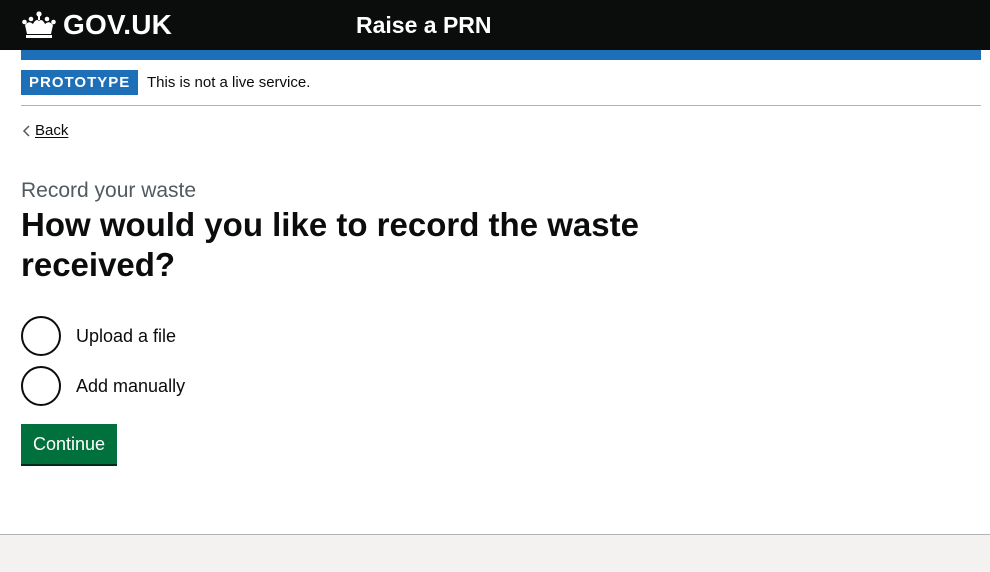  What do you see at coordinates (126, 336) in the screenshot?
I see `radio-label: Upload a file` at bounding box center [126, 336].